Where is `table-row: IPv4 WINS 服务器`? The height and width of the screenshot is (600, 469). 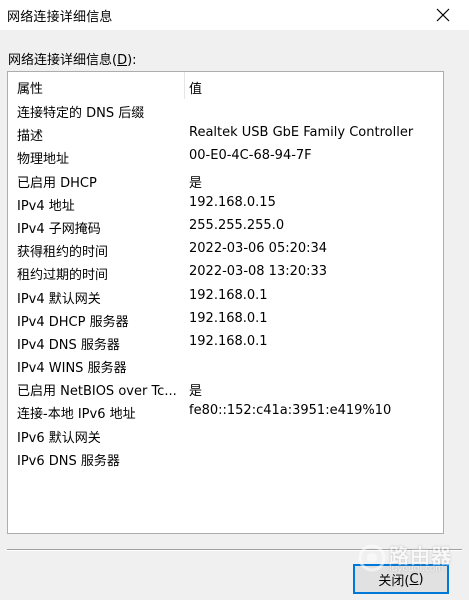 table-row: IPv4 WINS 服务器 is located at coordinates (225, 365).